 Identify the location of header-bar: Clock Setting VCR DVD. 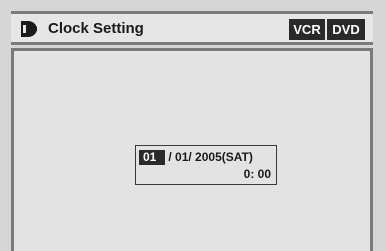
(192, 28).